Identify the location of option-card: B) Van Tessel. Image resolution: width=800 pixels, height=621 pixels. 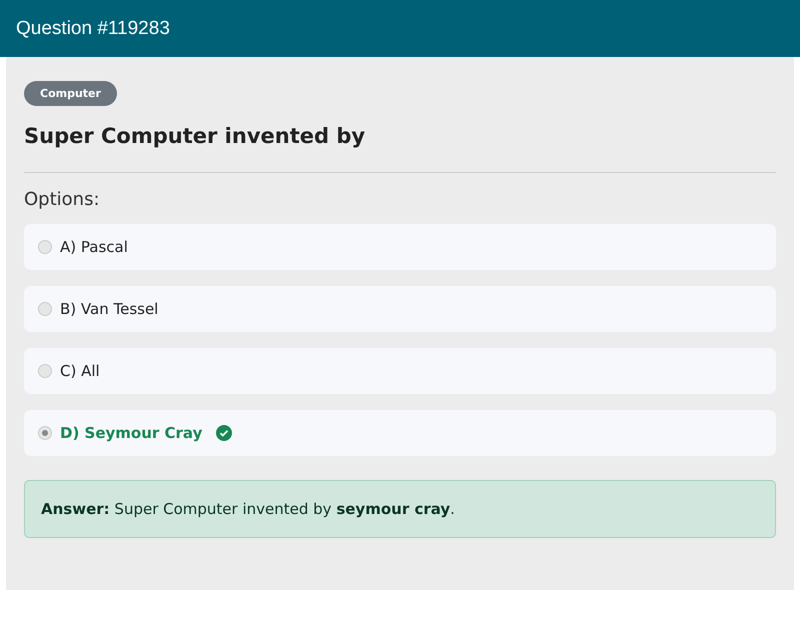
(400, 309).